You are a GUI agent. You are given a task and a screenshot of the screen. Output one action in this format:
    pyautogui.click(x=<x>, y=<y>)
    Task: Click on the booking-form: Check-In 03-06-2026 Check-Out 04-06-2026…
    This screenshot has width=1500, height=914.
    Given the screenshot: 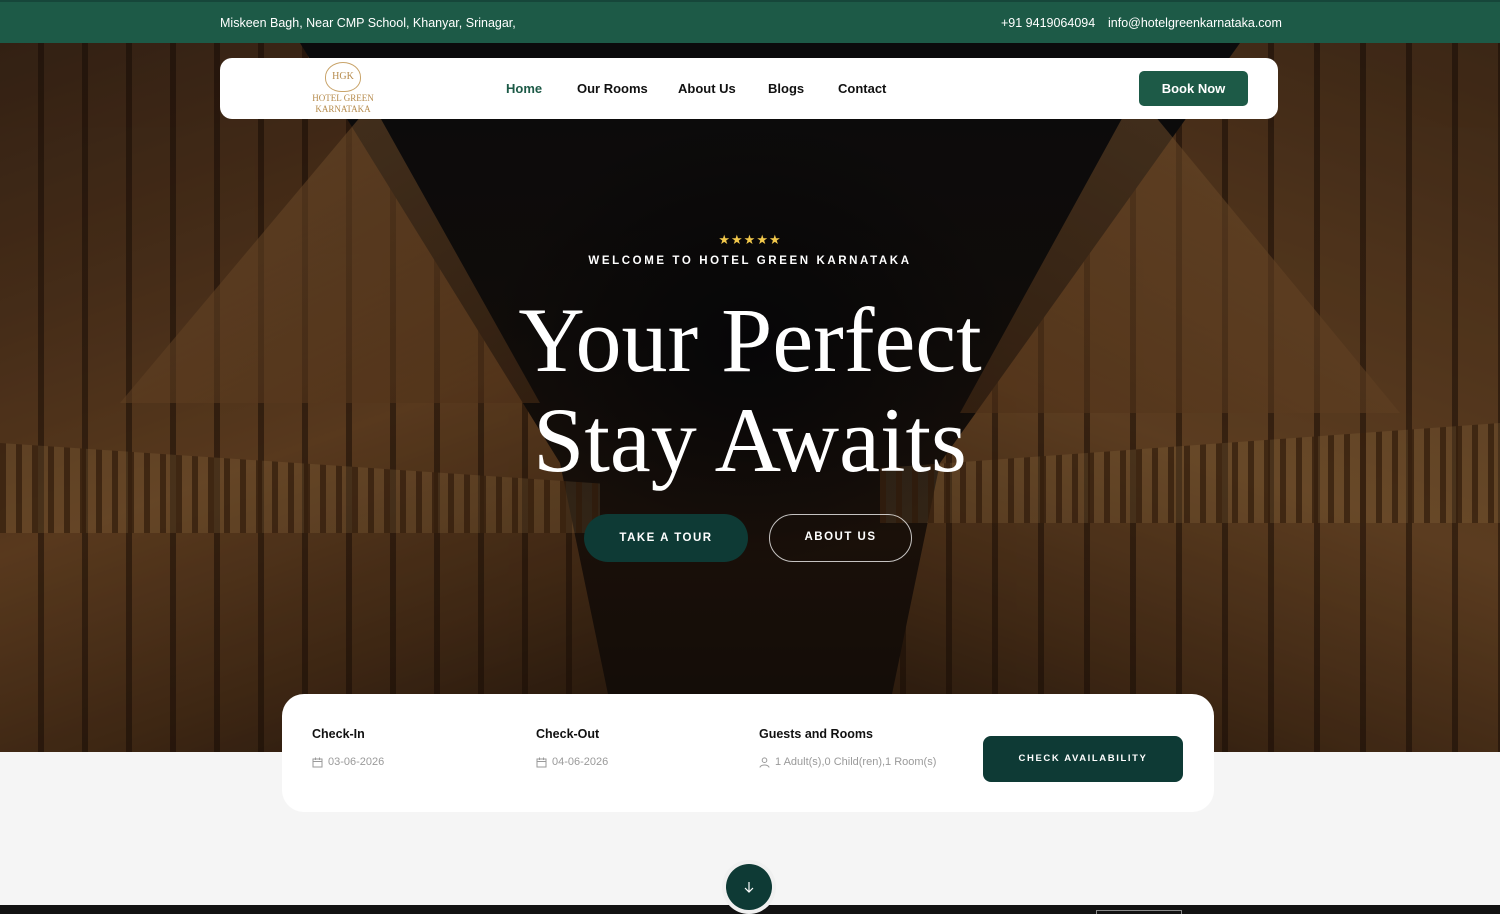 What is the action you would take?
    pyautogui.click(x=748, y=753)
    